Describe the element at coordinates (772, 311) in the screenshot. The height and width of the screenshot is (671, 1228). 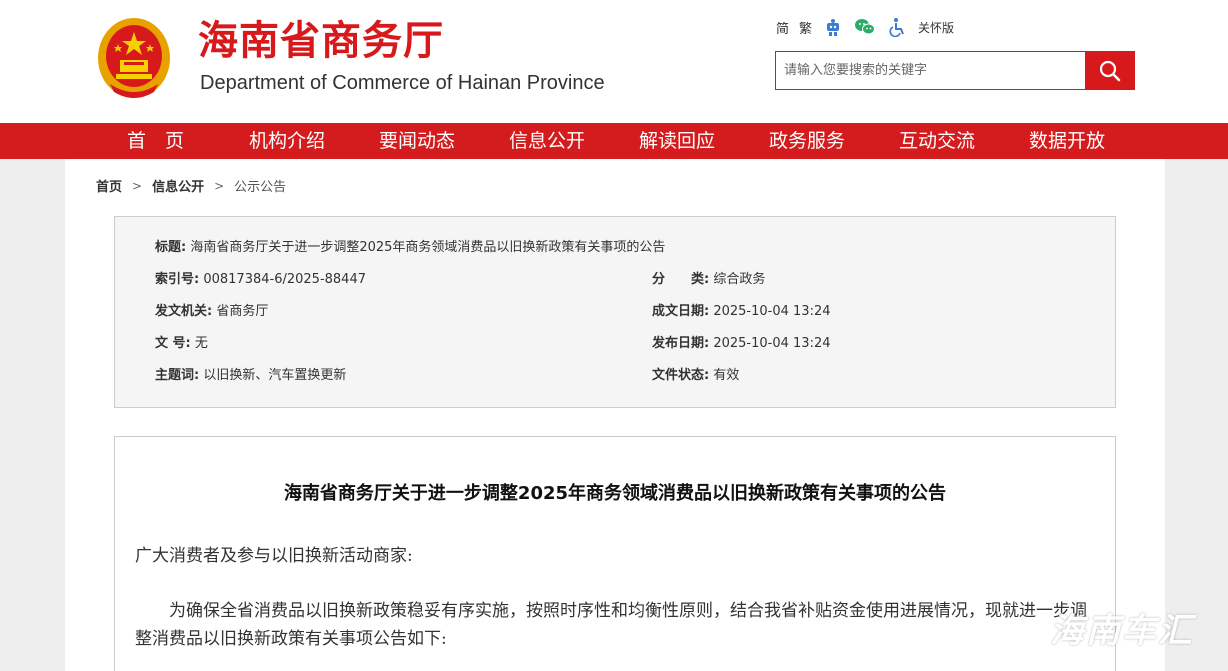
I see `meta-created-value: 2025-10-04 13:24` at that location.